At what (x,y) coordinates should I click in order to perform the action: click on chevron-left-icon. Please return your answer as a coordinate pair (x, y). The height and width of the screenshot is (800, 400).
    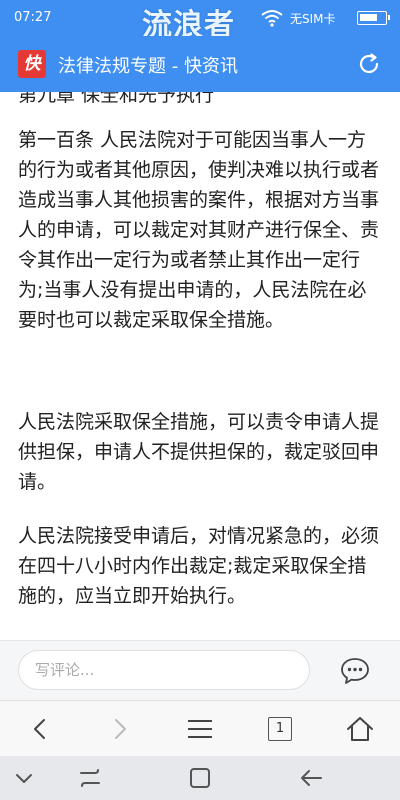
    Looking at the image, I should click on (39, 729).